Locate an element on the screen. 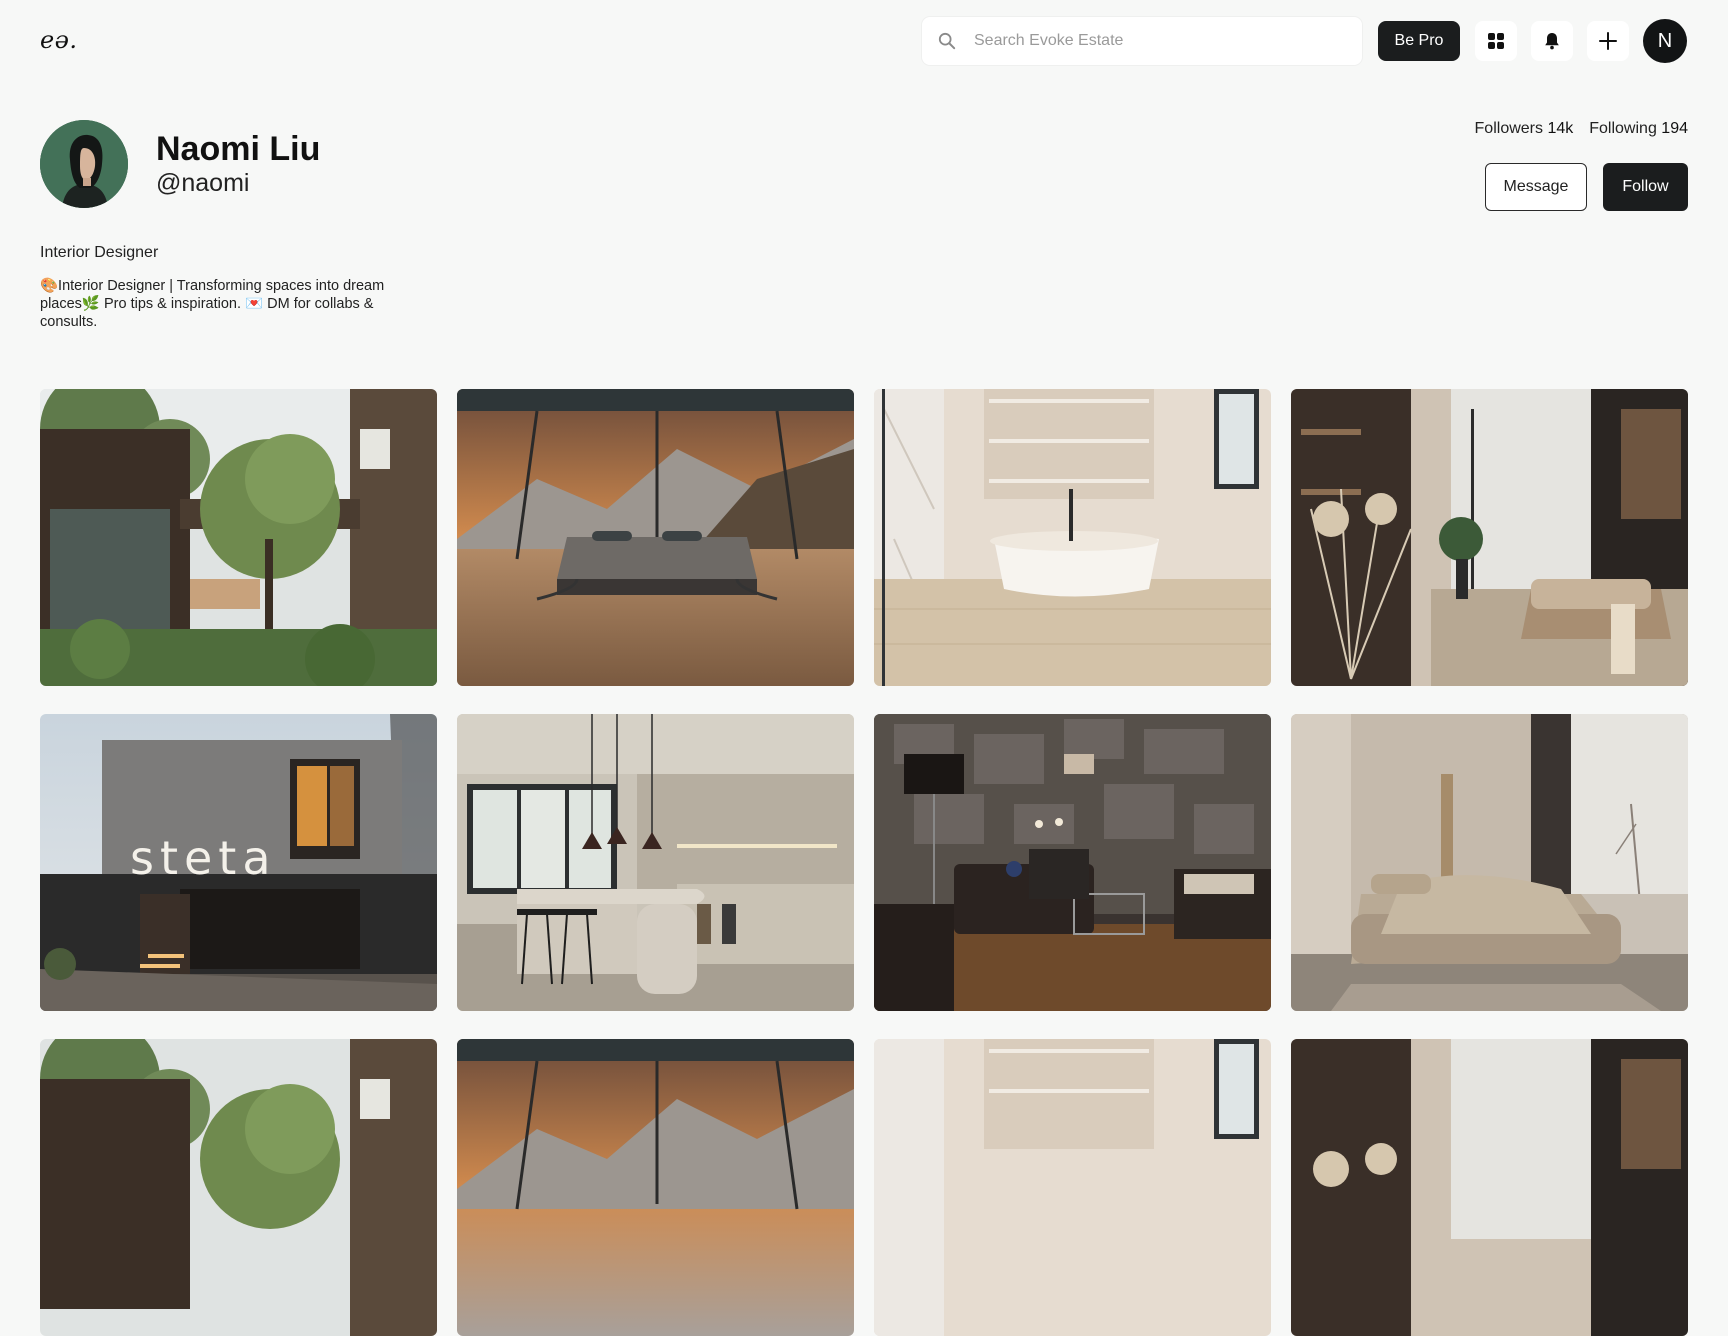  message-button: Message is located at coordinates (1536, 187).